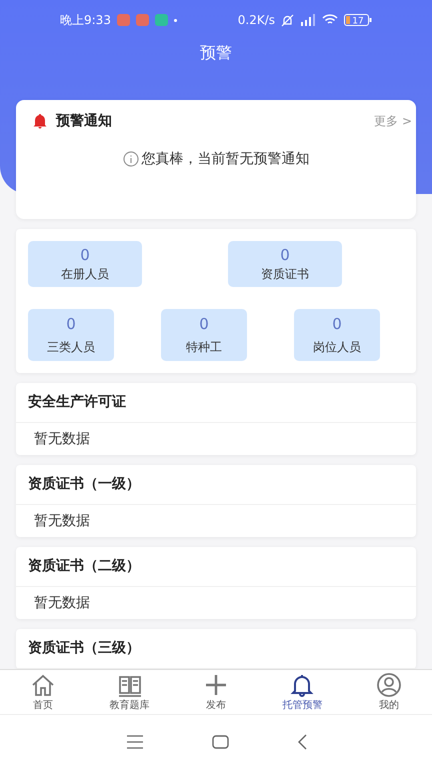 The image size is (432, 768). I want to click on network-speed: 0.2K/s, so click(256, 20).